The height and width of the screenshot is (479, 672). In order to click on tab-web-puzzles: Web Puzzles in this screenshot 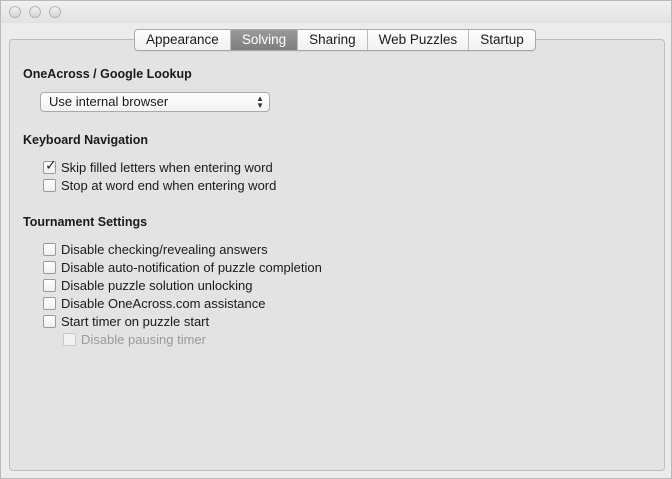, I will do `click(417, 40)`.